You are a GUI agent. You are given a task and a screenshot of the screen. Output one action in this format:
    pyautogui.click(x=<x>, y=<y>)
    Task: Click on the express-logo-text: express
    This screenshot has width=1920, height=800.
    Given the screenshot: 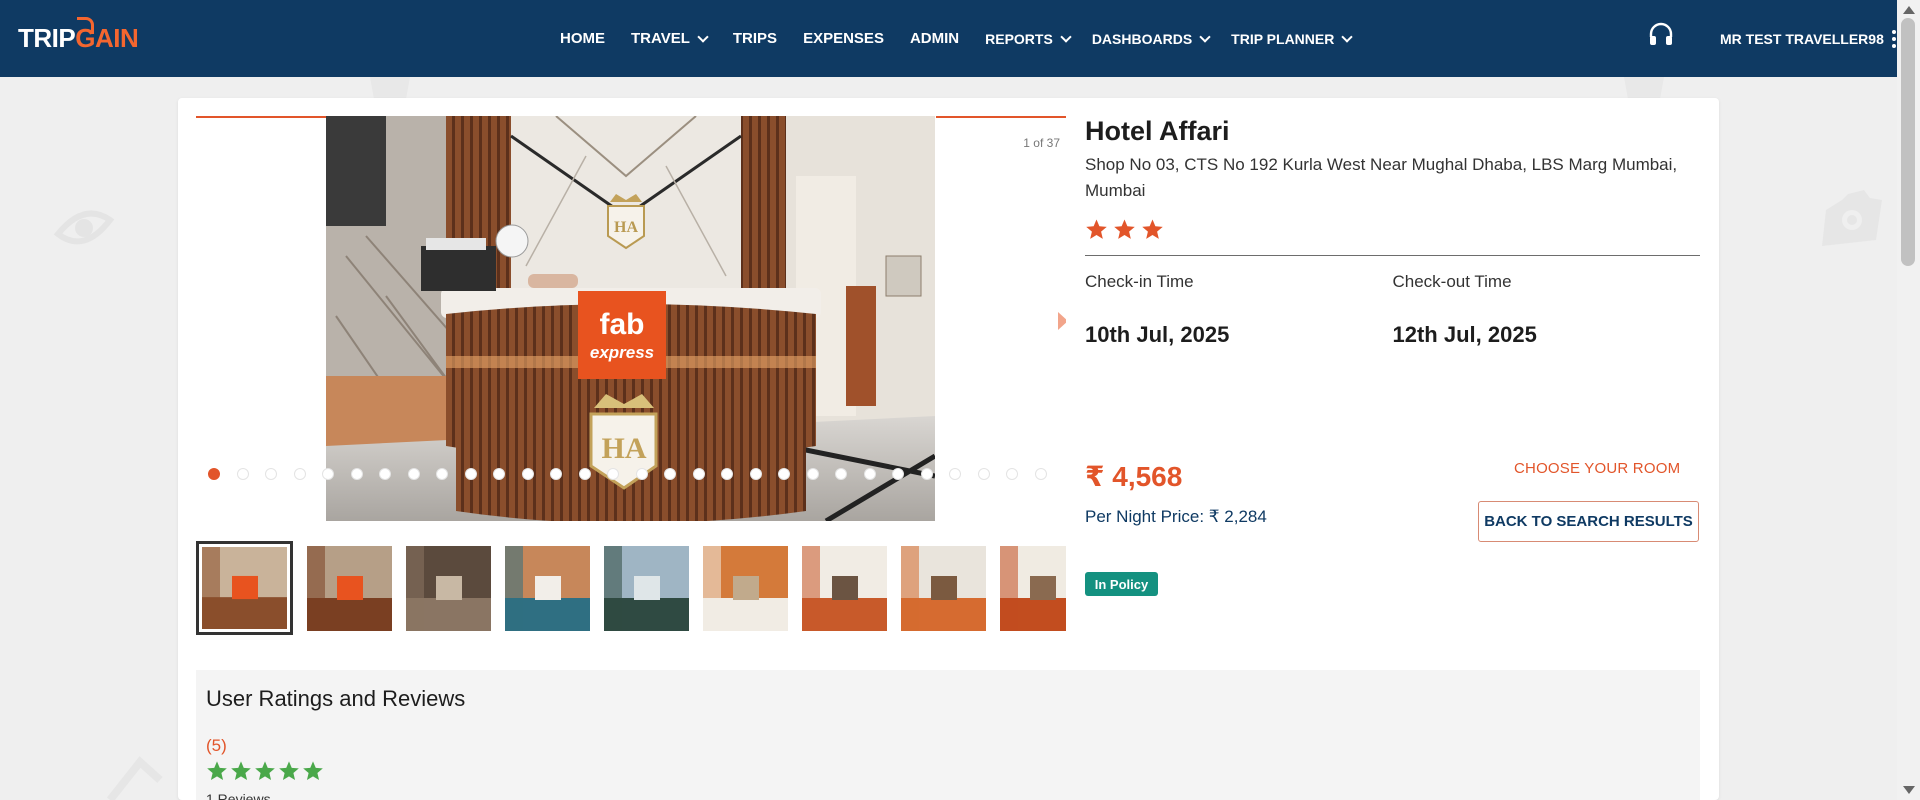 What is the action you would take?
    pyautogui.click(x=622, y=352)
    